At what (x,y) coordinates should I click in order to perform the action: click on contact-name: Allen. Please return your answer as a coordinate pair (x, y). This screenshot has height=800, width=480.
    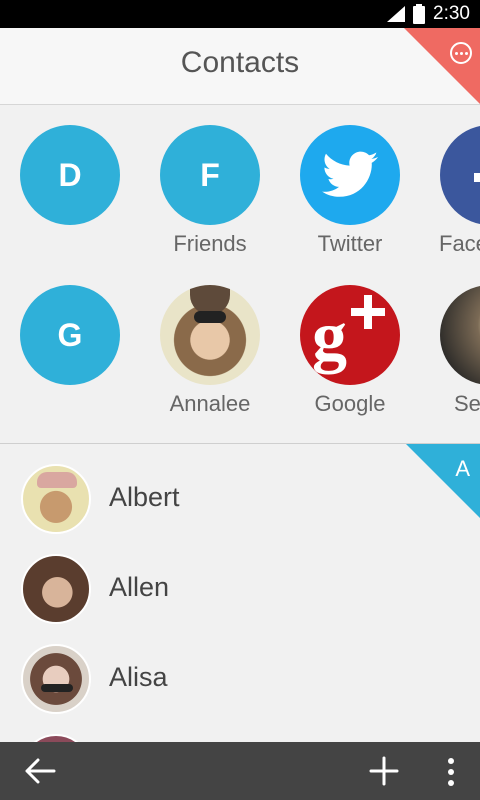
    Looking at the image, I should click on (139, 587).